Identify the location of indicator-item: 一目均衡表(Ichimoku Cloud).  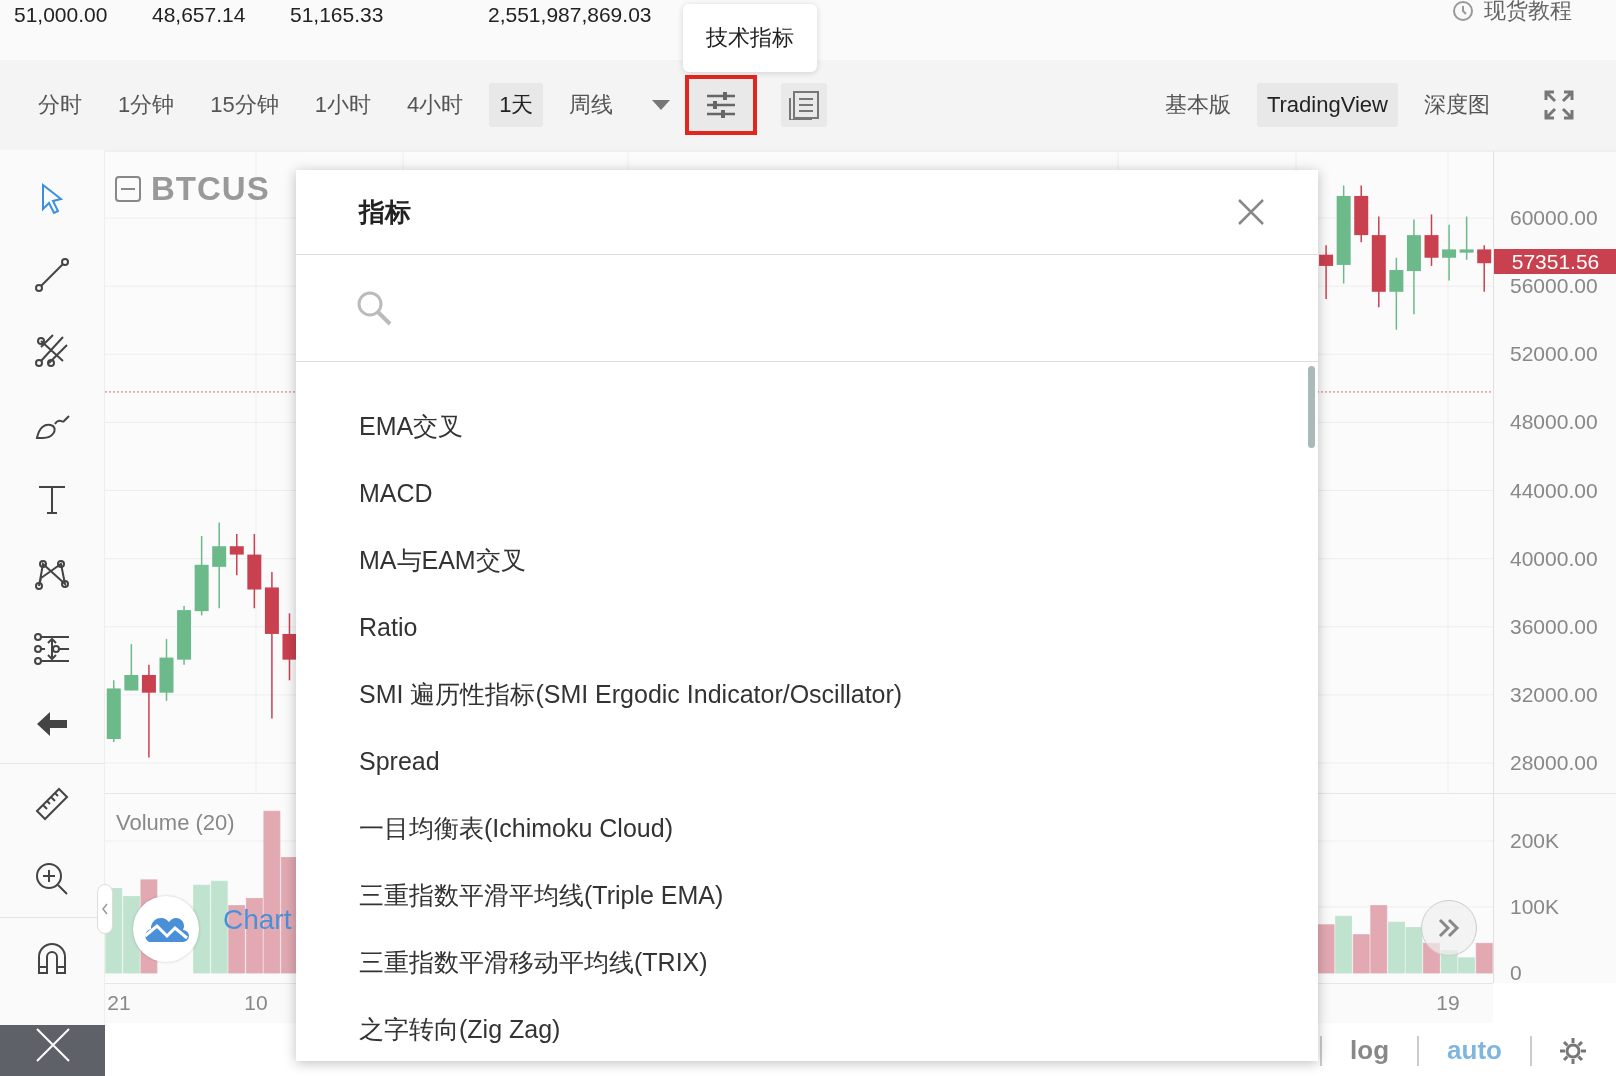
(807, 827).